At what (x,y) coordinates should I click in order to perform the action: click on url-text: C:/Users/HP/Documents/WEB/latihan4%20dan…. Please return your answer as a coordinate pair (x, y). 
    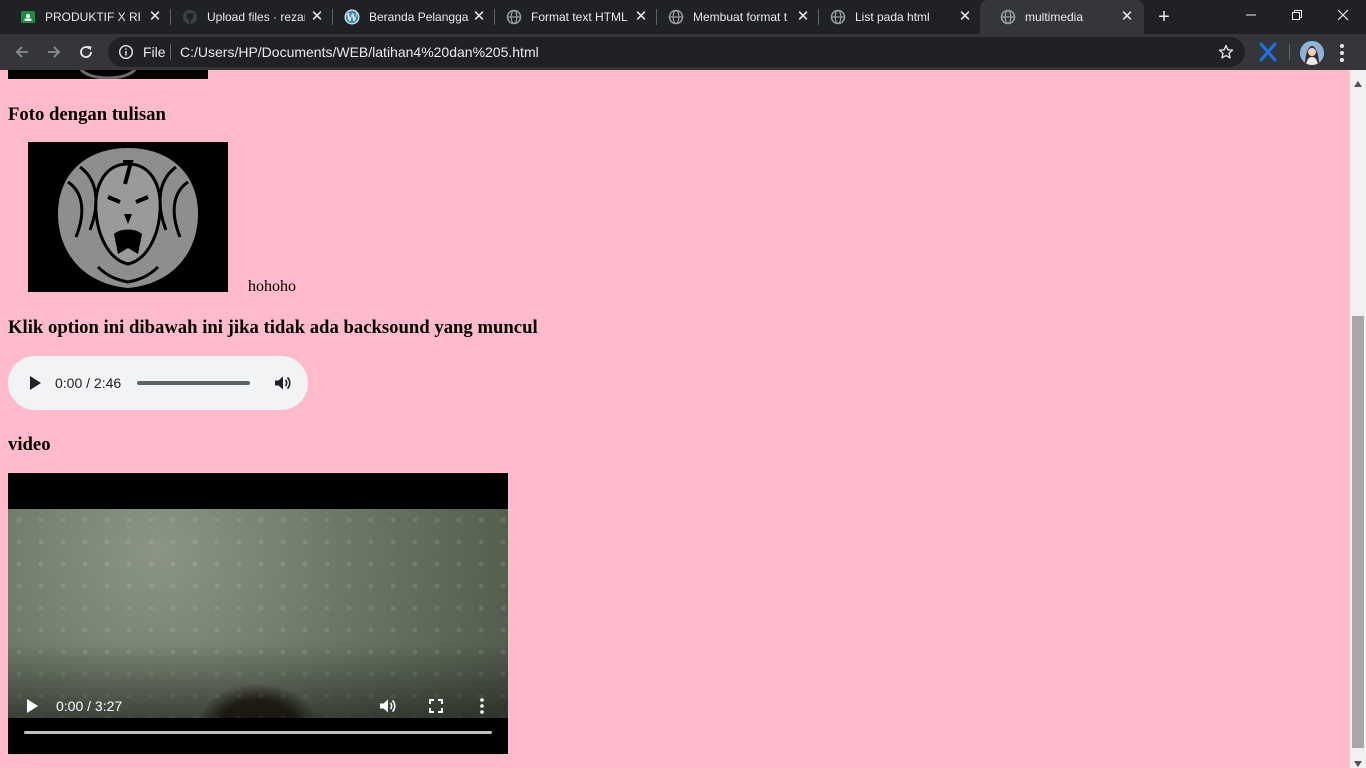
    Looking at the image, I should click on (359, 52).